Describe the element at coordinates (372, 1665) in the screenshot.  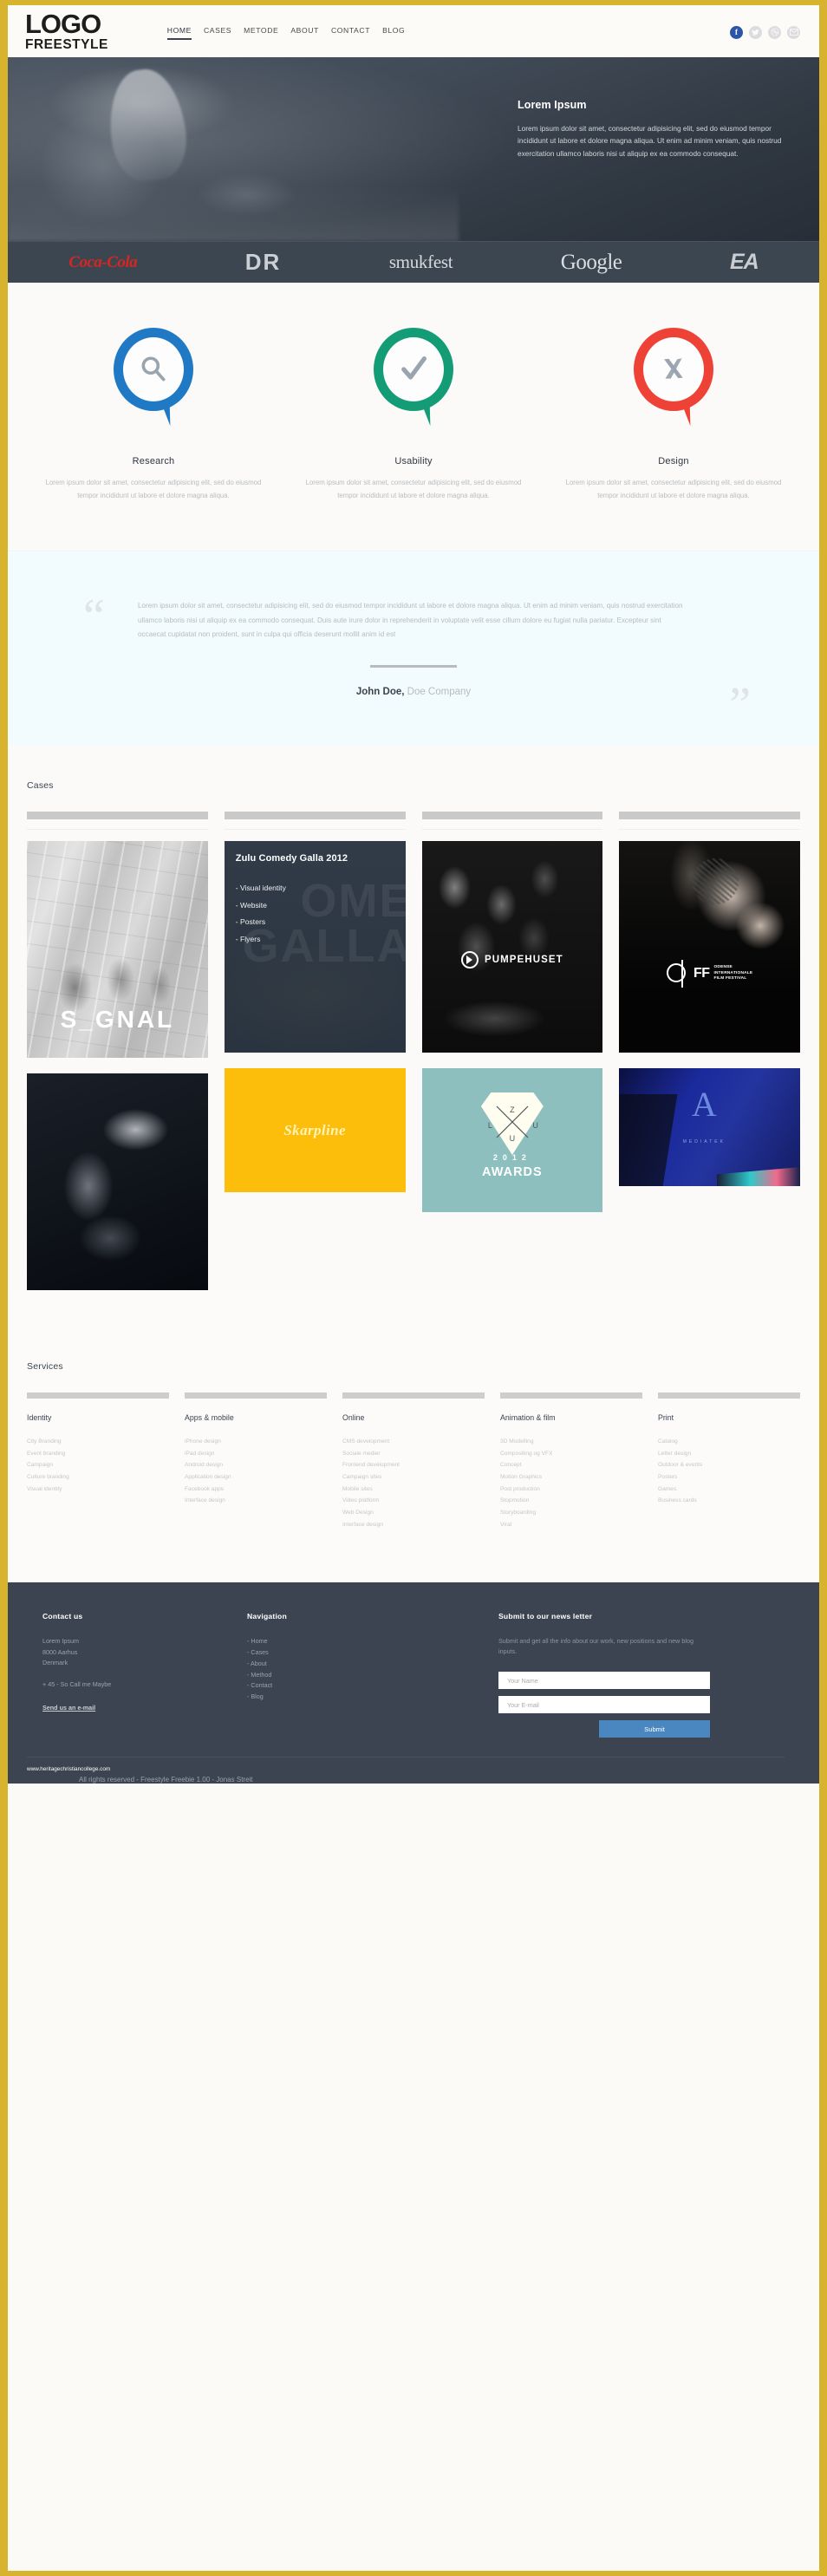
I see `footer-nav-item: - About` at that location.